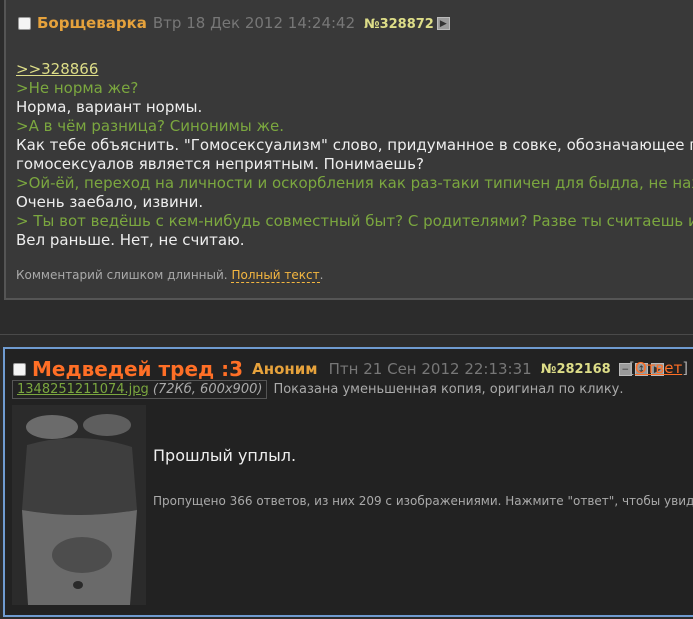 This screenshot has height=619, width=693. What do you see at coordinates (83, 389) in the screenshot?
I see `file-link: 1348251211074.jpg` at bounding box center [83, 389].